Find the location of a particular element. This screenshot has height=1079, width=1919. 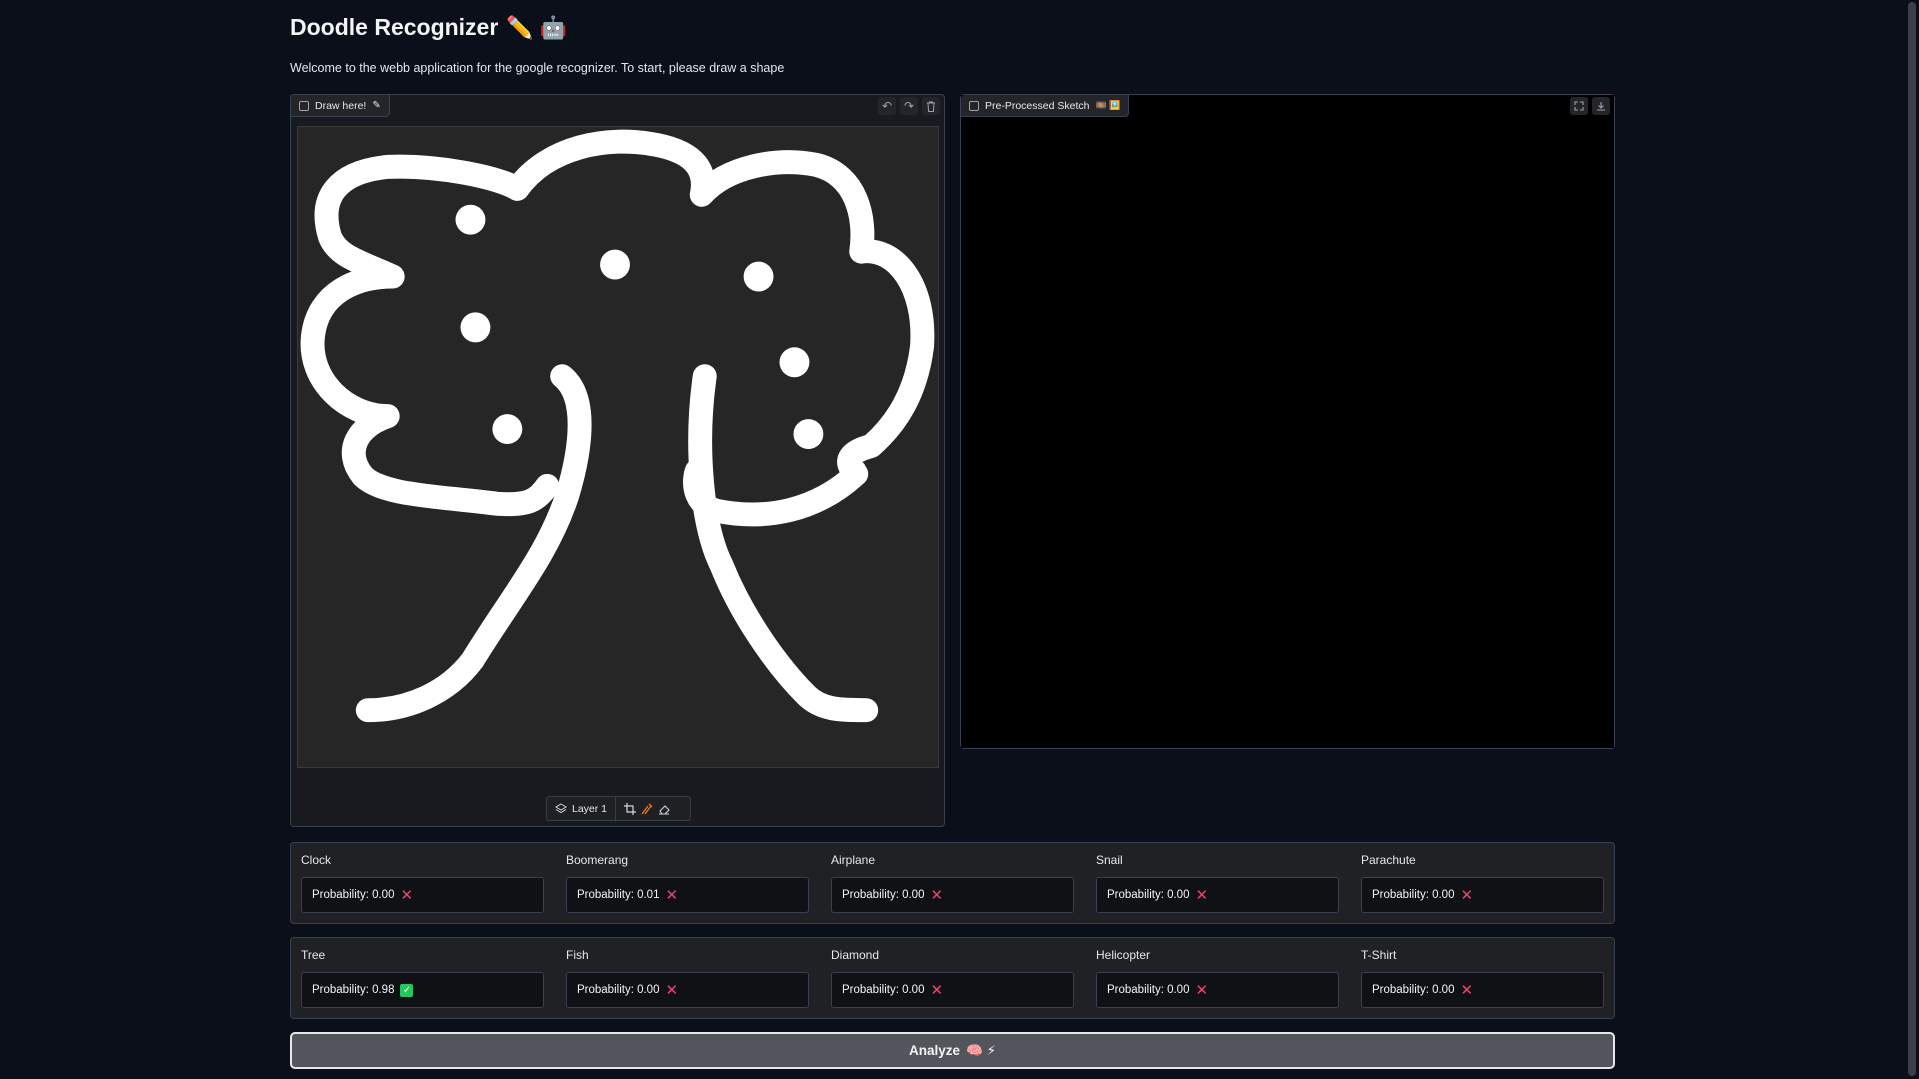

fullscreen-icon is located at coordinates (1579, 106).